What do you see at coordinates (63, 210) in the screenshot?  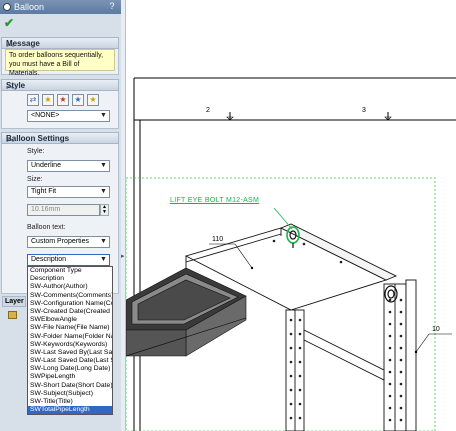 I see `size-value-field: 10.16mm` at bounding box center [63, 210].